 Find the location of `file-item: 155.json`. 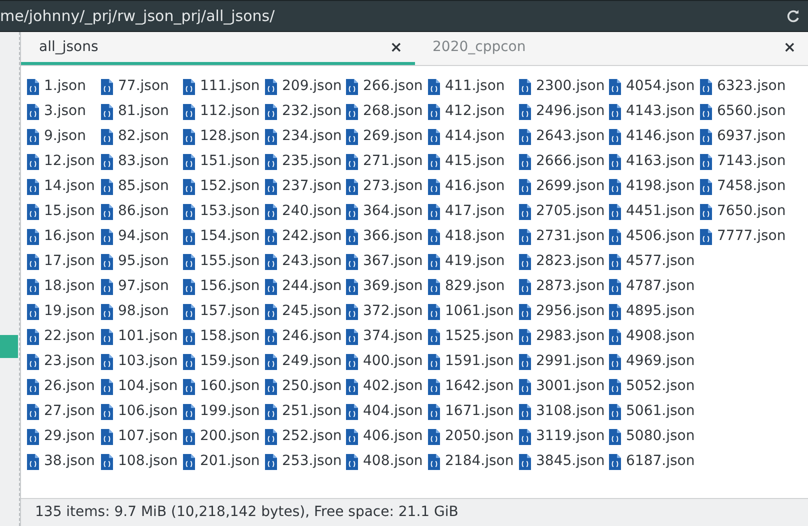

file-item: 155.json is located at coordinates (221, 261).